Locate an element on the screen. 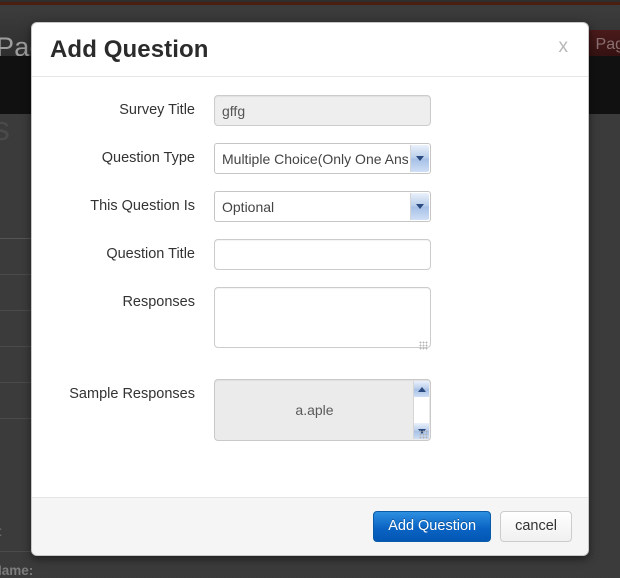 The image size is (620, 578). field-responses is located at coordinates (391, 320).